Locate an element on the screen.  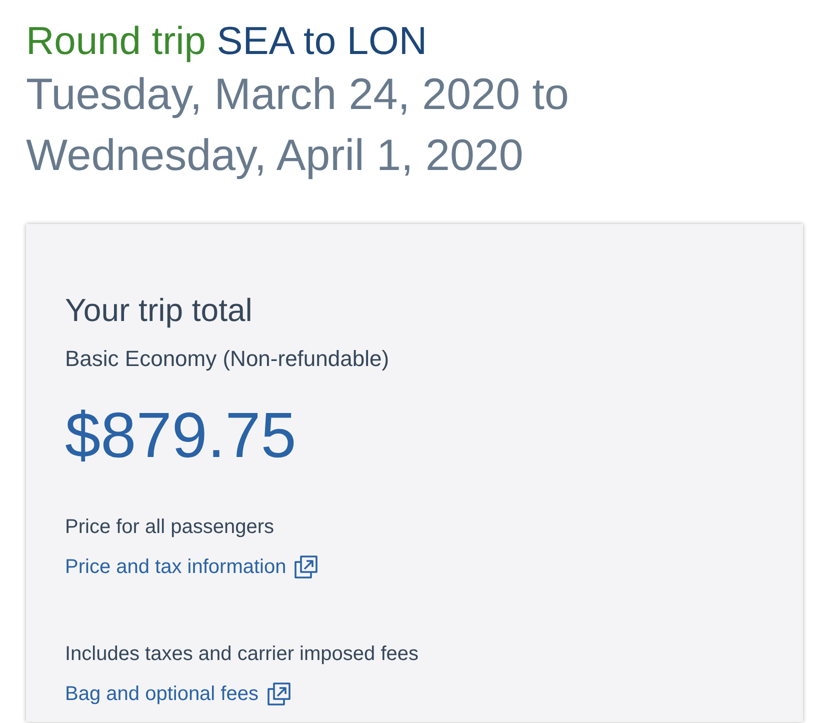
info-link: Price and tax information is located at coordinates (191, 567).